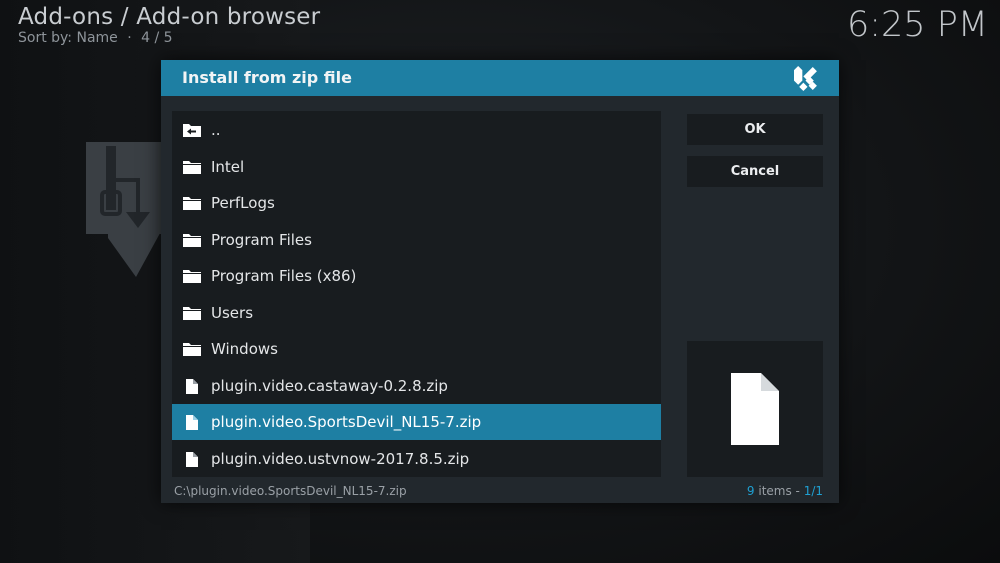 The image size is (1000, 563). What do you see at coordinates (290, 491) in the screenshot?
I see `selected-path: C:\plugin.video.SportsDevil_NL15-7.zip` at bounding box center [290, 491].